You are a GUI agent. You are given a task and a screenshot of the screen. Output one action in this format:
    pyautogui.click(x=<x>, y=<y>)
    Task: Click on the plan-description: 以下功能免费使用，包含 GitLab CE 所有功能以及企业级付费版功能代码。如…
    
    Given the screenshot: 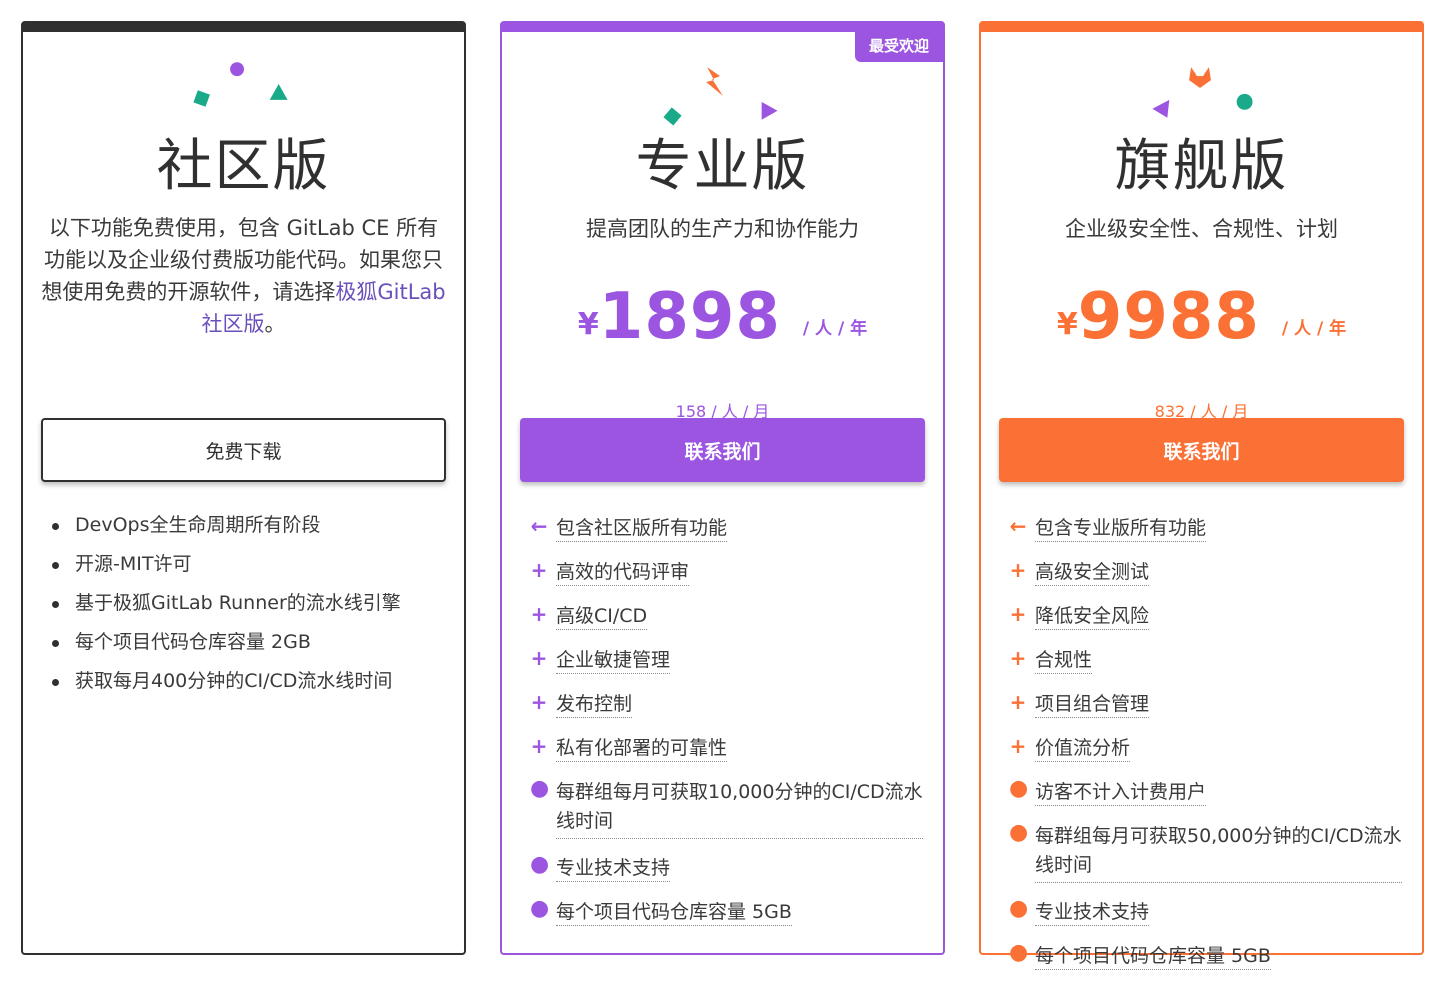 What is the action you would take?
    pyautogui.click(x=243, y=276)
    